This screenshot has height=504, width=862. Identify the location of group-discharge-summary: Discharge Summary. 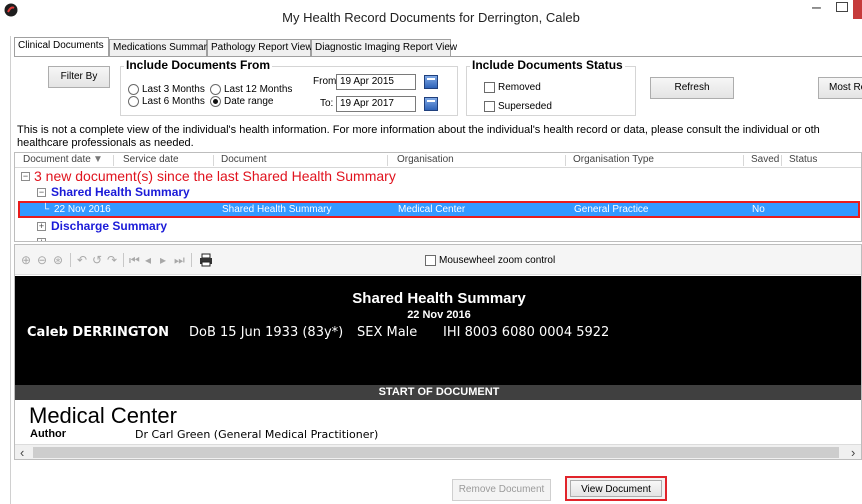
(109, 226).